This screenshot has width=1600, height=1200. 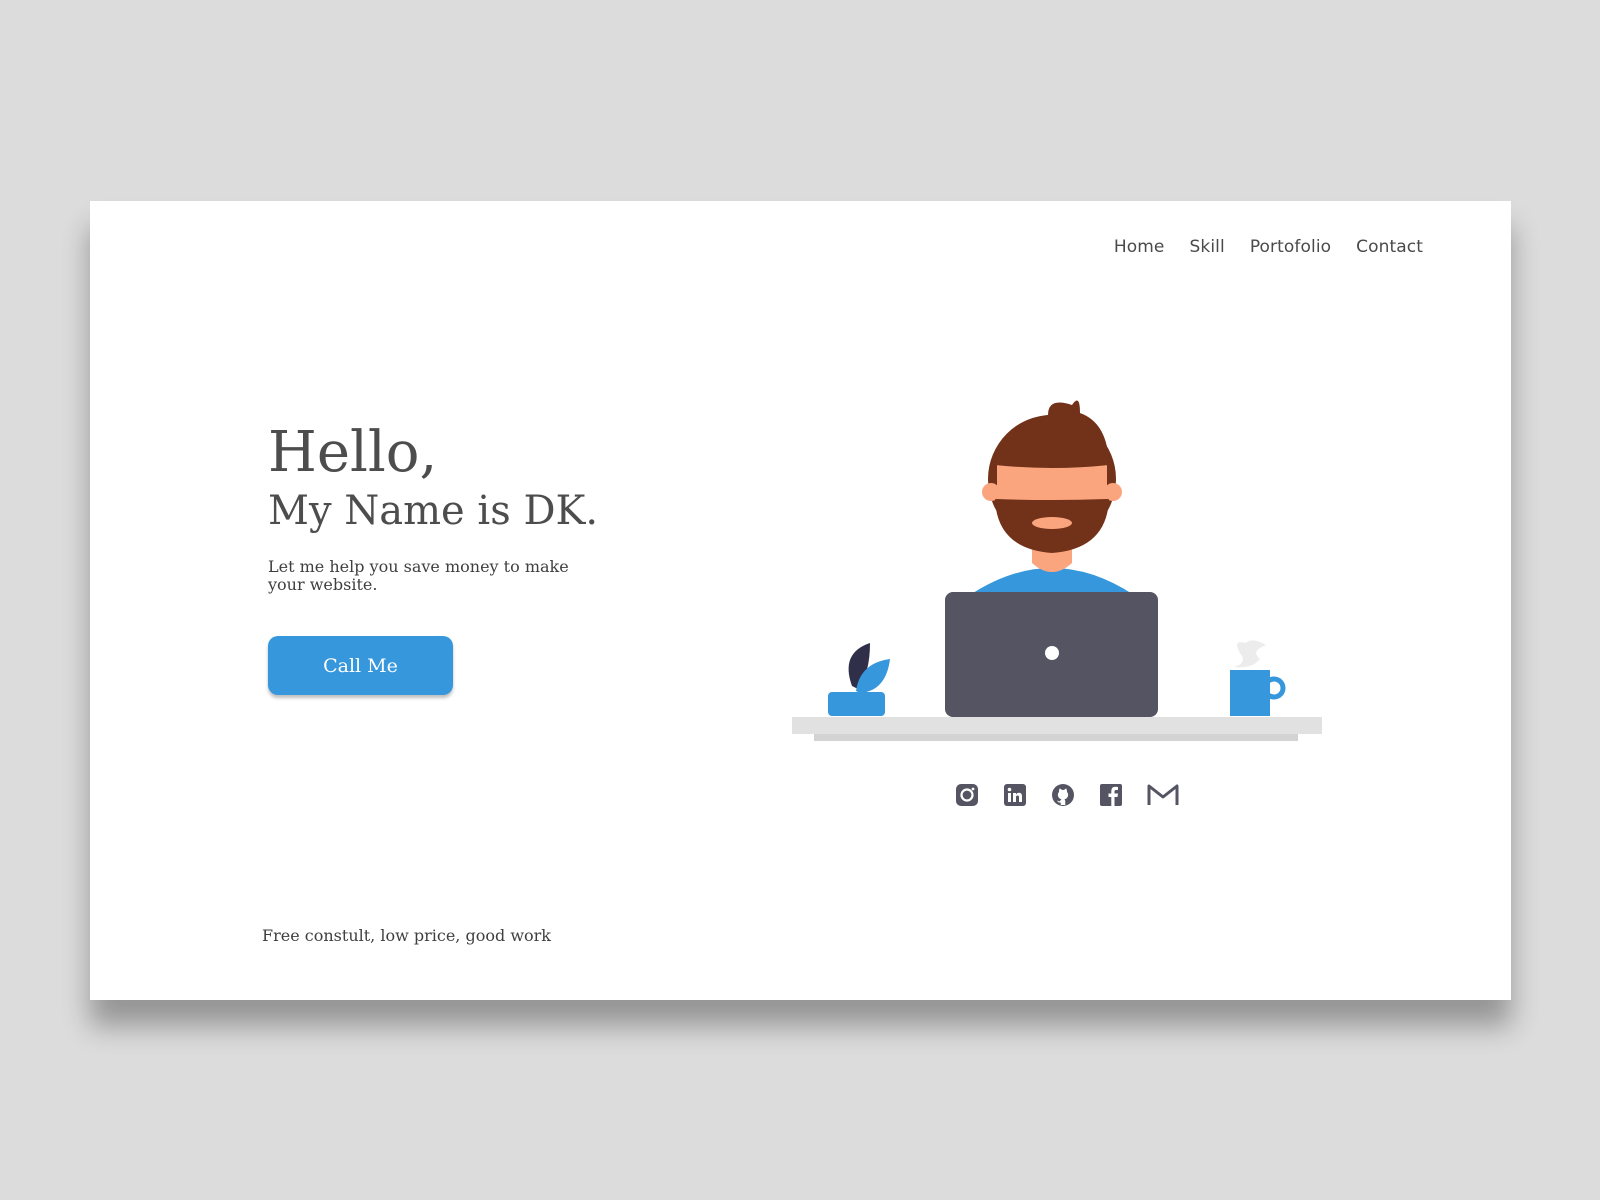 I want to click on hero-greeting: Hello,, so click(x=353, y=452).